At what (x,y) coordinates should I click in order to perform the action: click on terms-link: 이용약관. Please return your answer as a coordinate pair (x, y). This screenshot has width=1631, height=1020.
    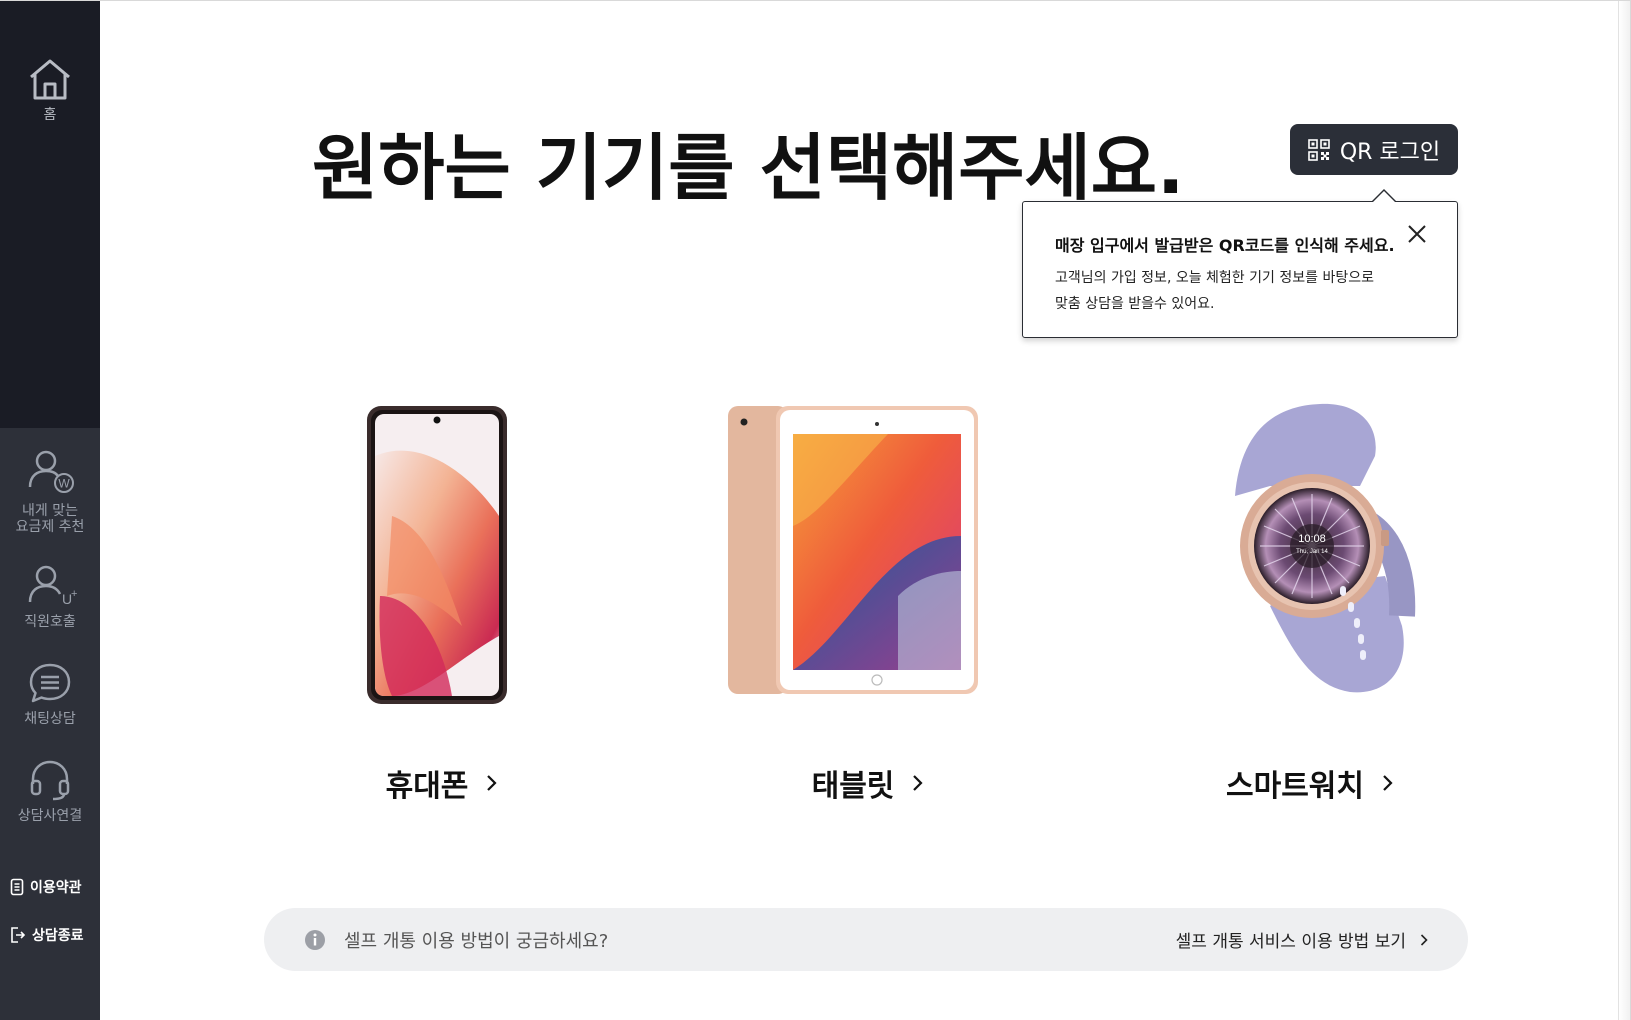
    Looking at the image, I should click on (46, 887).